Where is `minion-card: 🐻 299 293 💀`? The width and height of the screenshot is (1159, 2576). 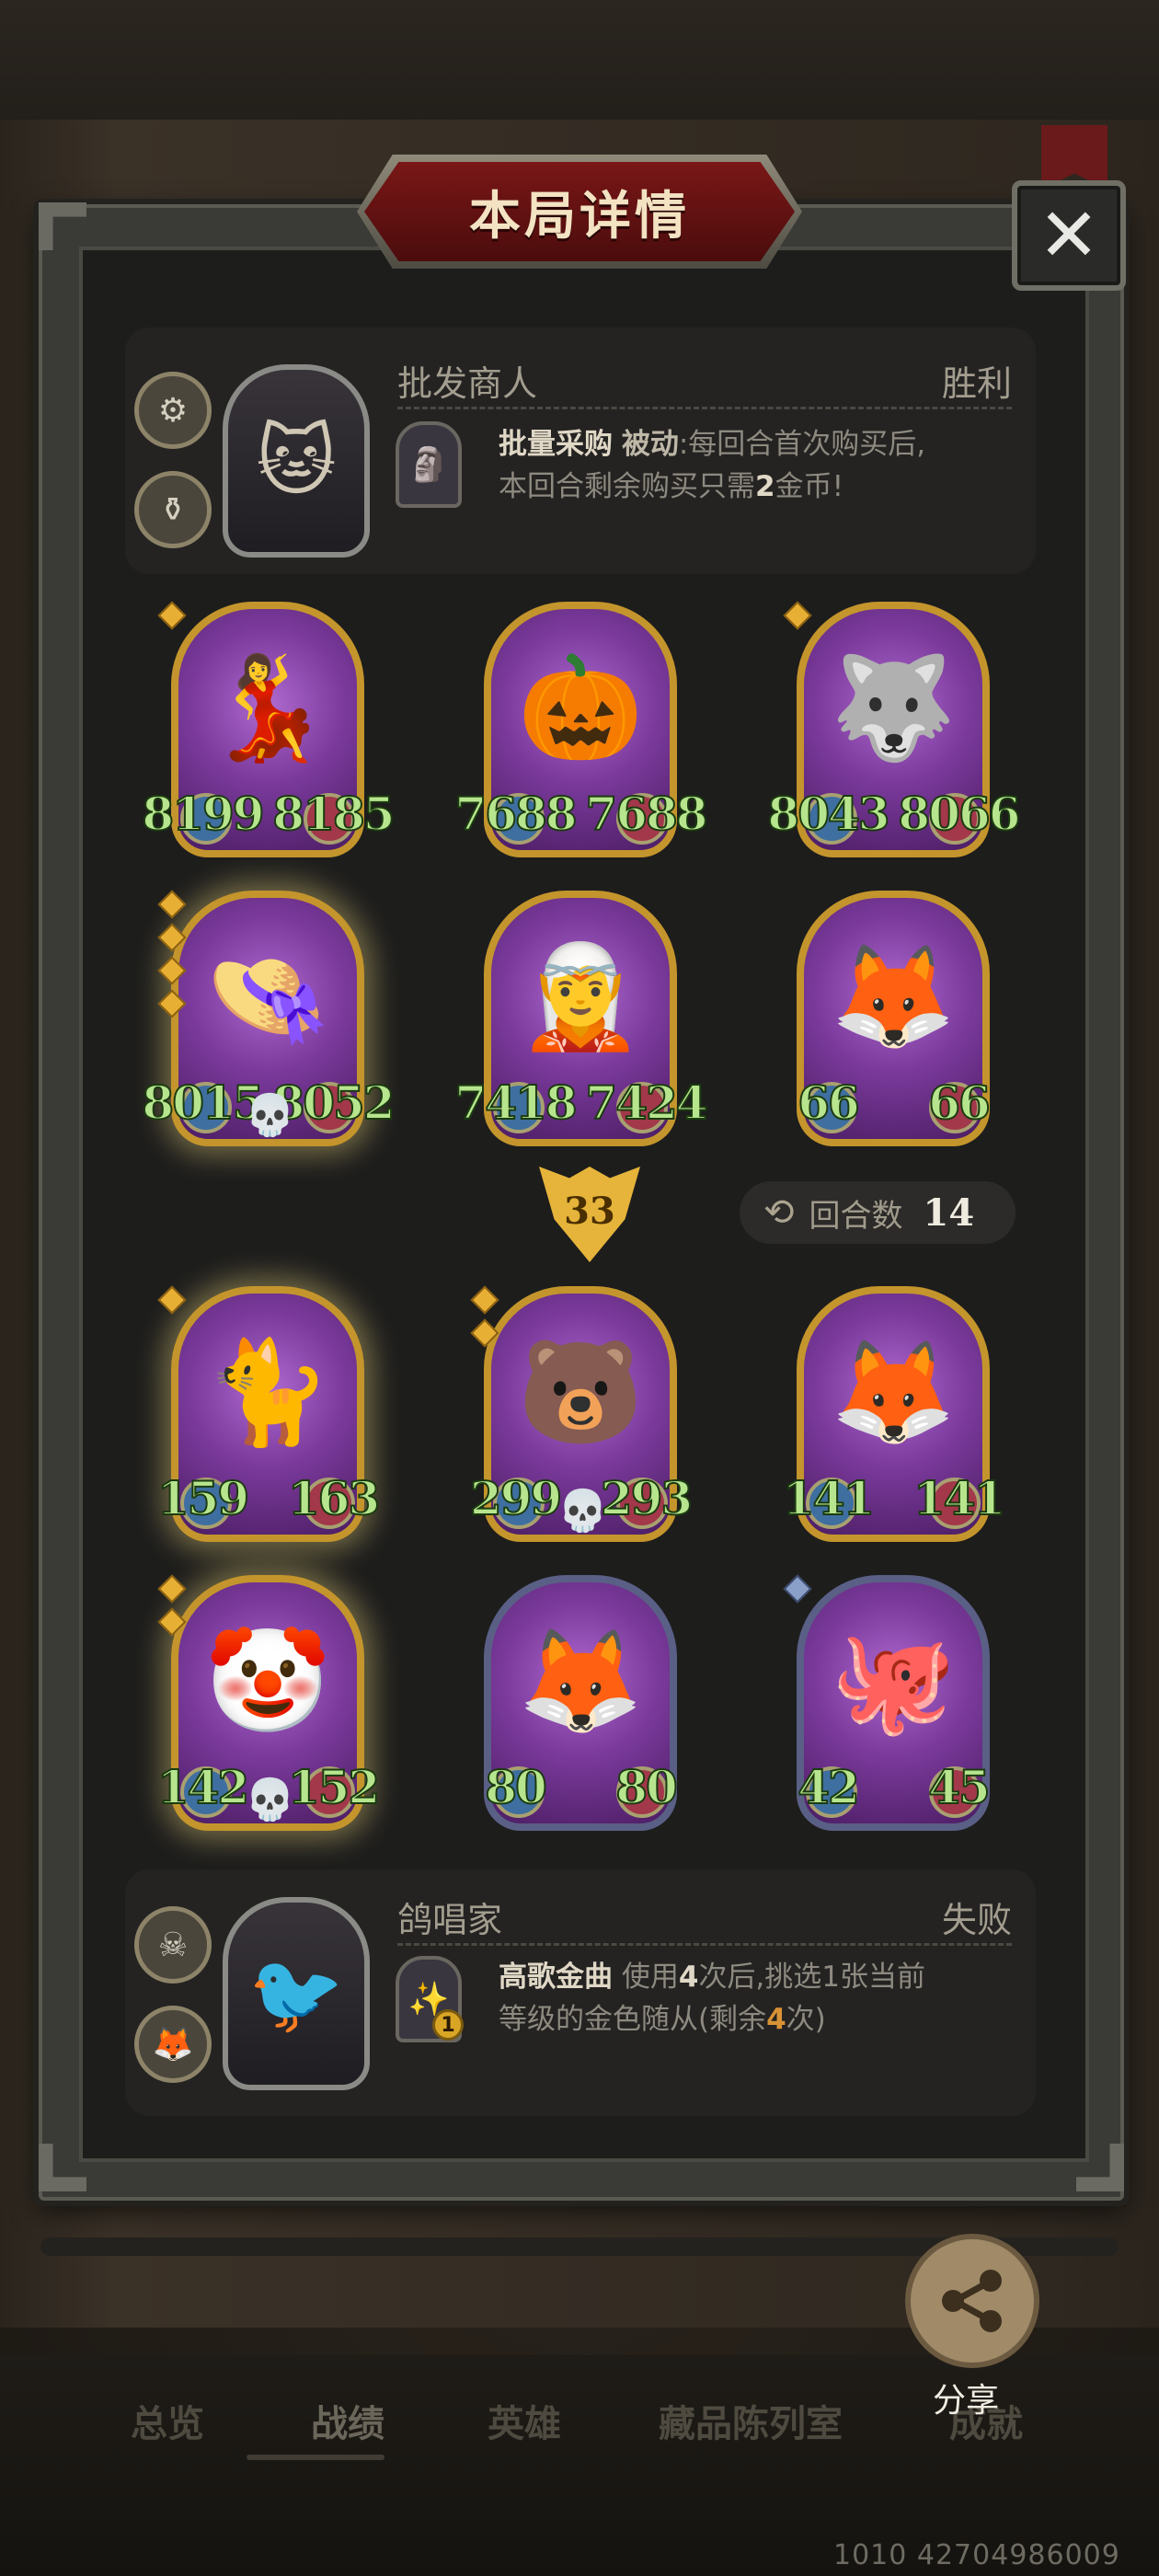 minion-card: 🐻 299 293 💀 is located at coordinates (581, 1413).